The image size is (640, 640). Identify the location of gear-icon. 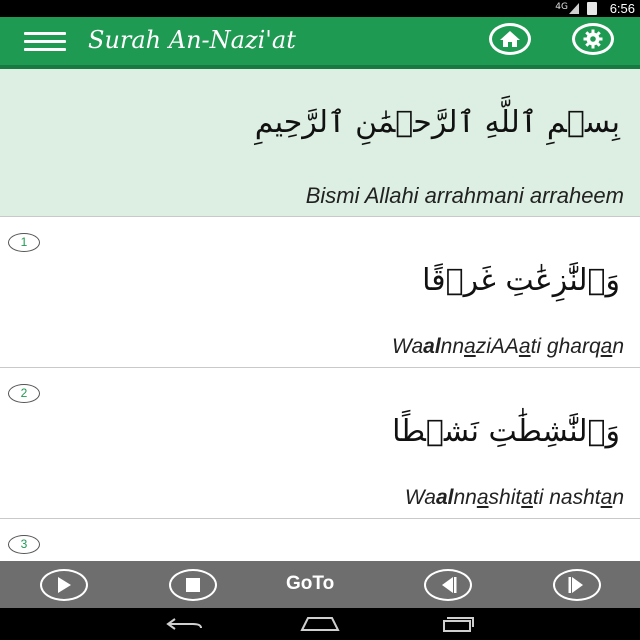
(593, 39).